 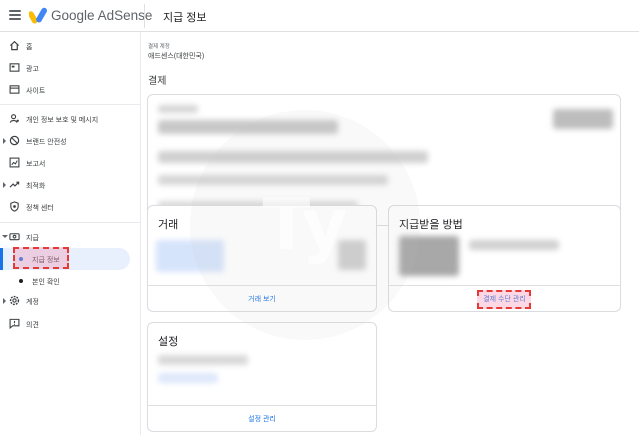 I want to click on bullet-icon, so click(x=21, y=281).